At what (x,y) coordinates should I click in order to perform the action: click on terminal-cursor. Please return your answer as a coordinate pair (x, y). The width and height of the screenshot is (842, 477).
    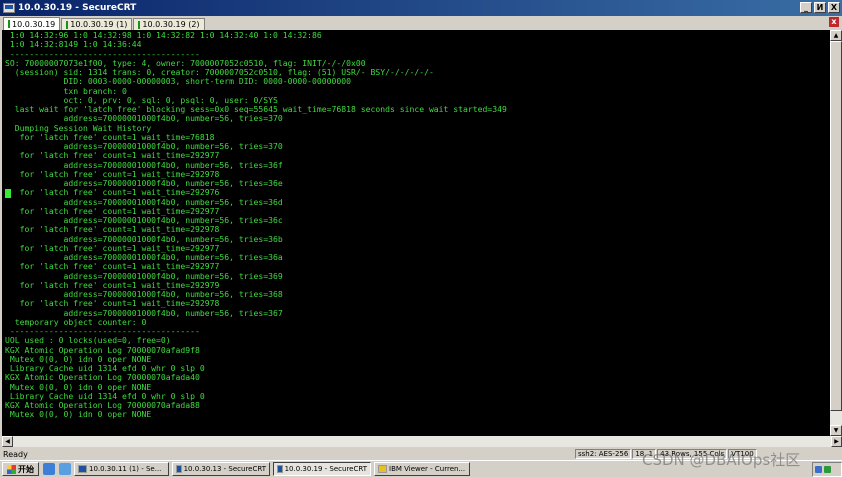
    Looking at the image, I should click on (8, 193).